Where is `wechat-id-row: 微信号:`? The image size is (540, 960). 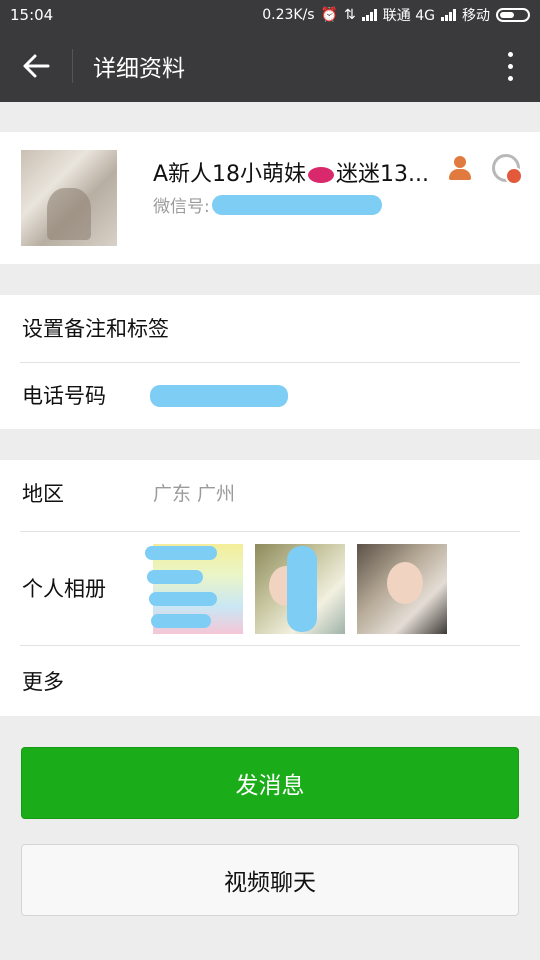 wechat-id-row: 微信号: is located at coordinates (267, 204).